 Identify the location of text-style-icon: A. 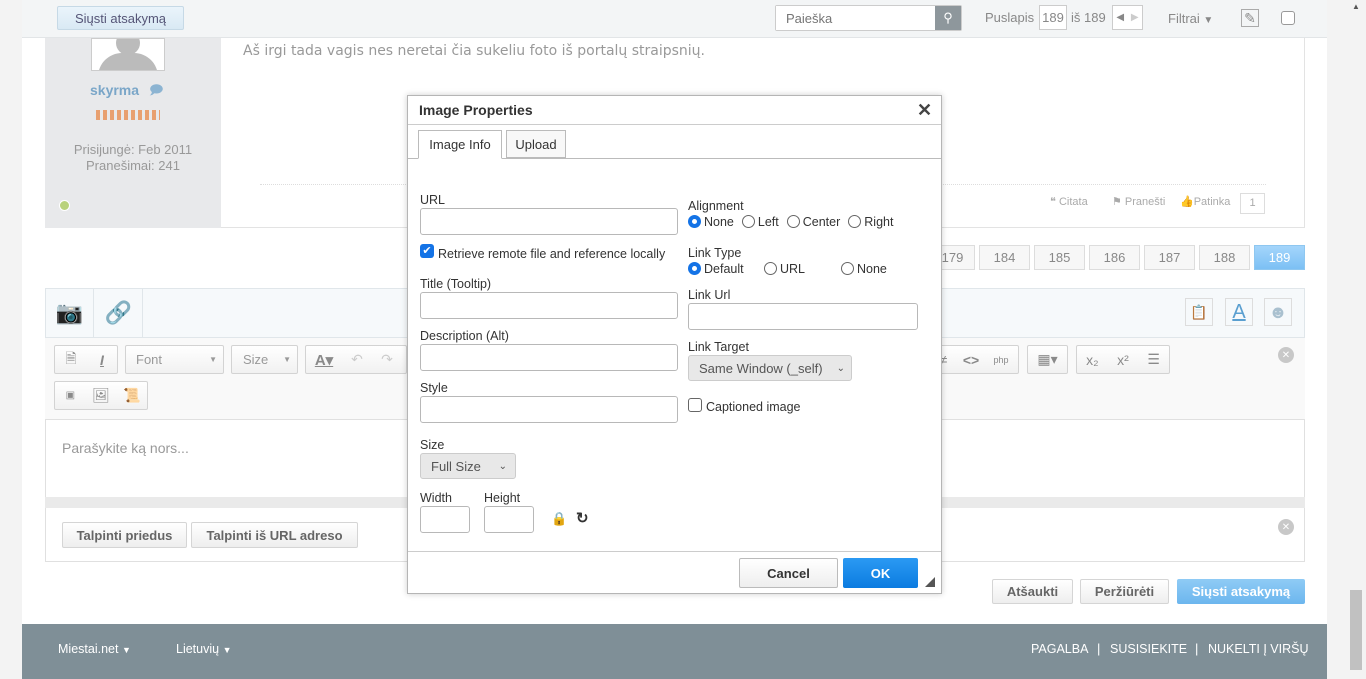
(1239, 312).